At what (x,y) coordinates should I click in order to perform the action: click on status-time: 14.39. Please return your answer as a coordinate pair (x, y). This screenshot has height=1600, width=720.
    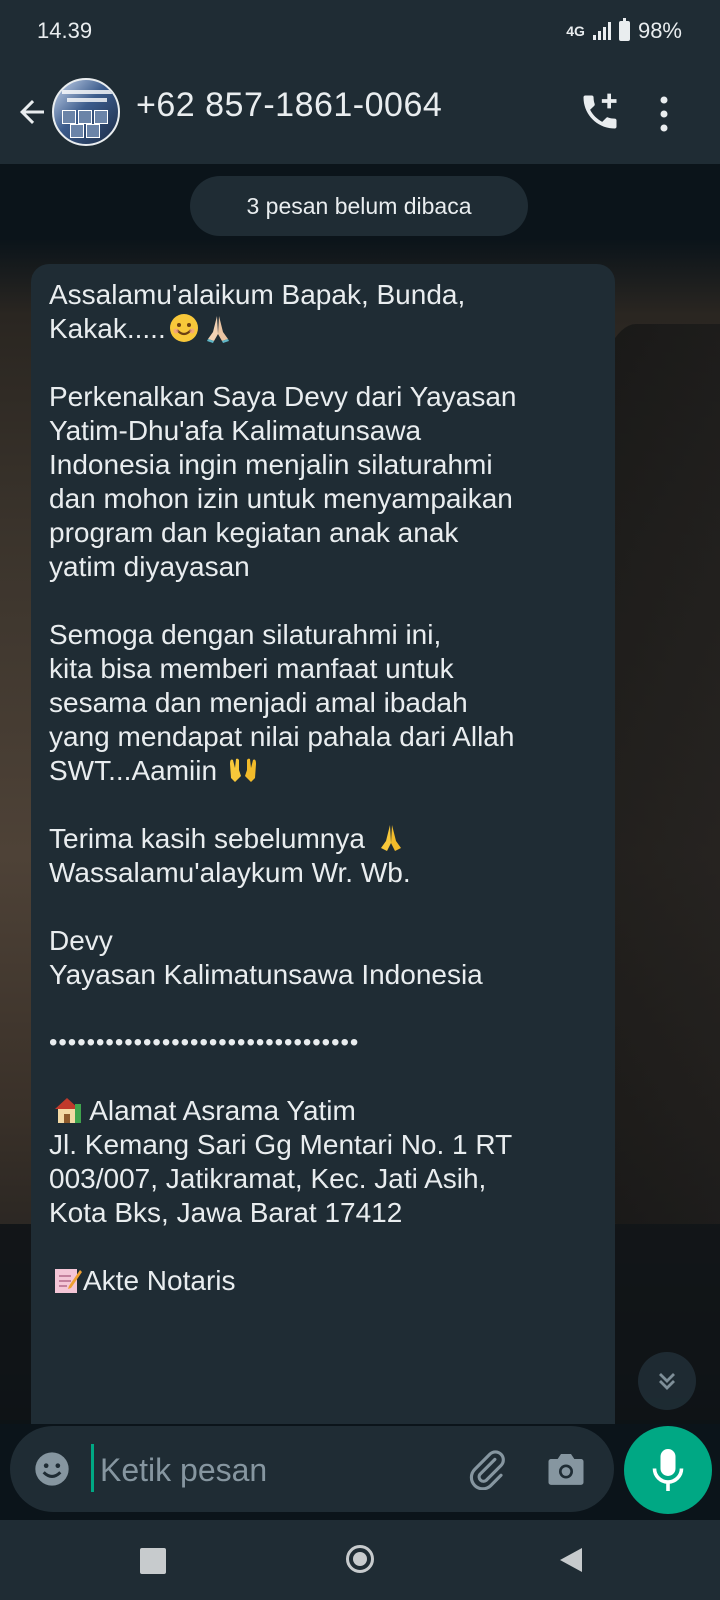
    Looking at the image, I should click on (65, 30).